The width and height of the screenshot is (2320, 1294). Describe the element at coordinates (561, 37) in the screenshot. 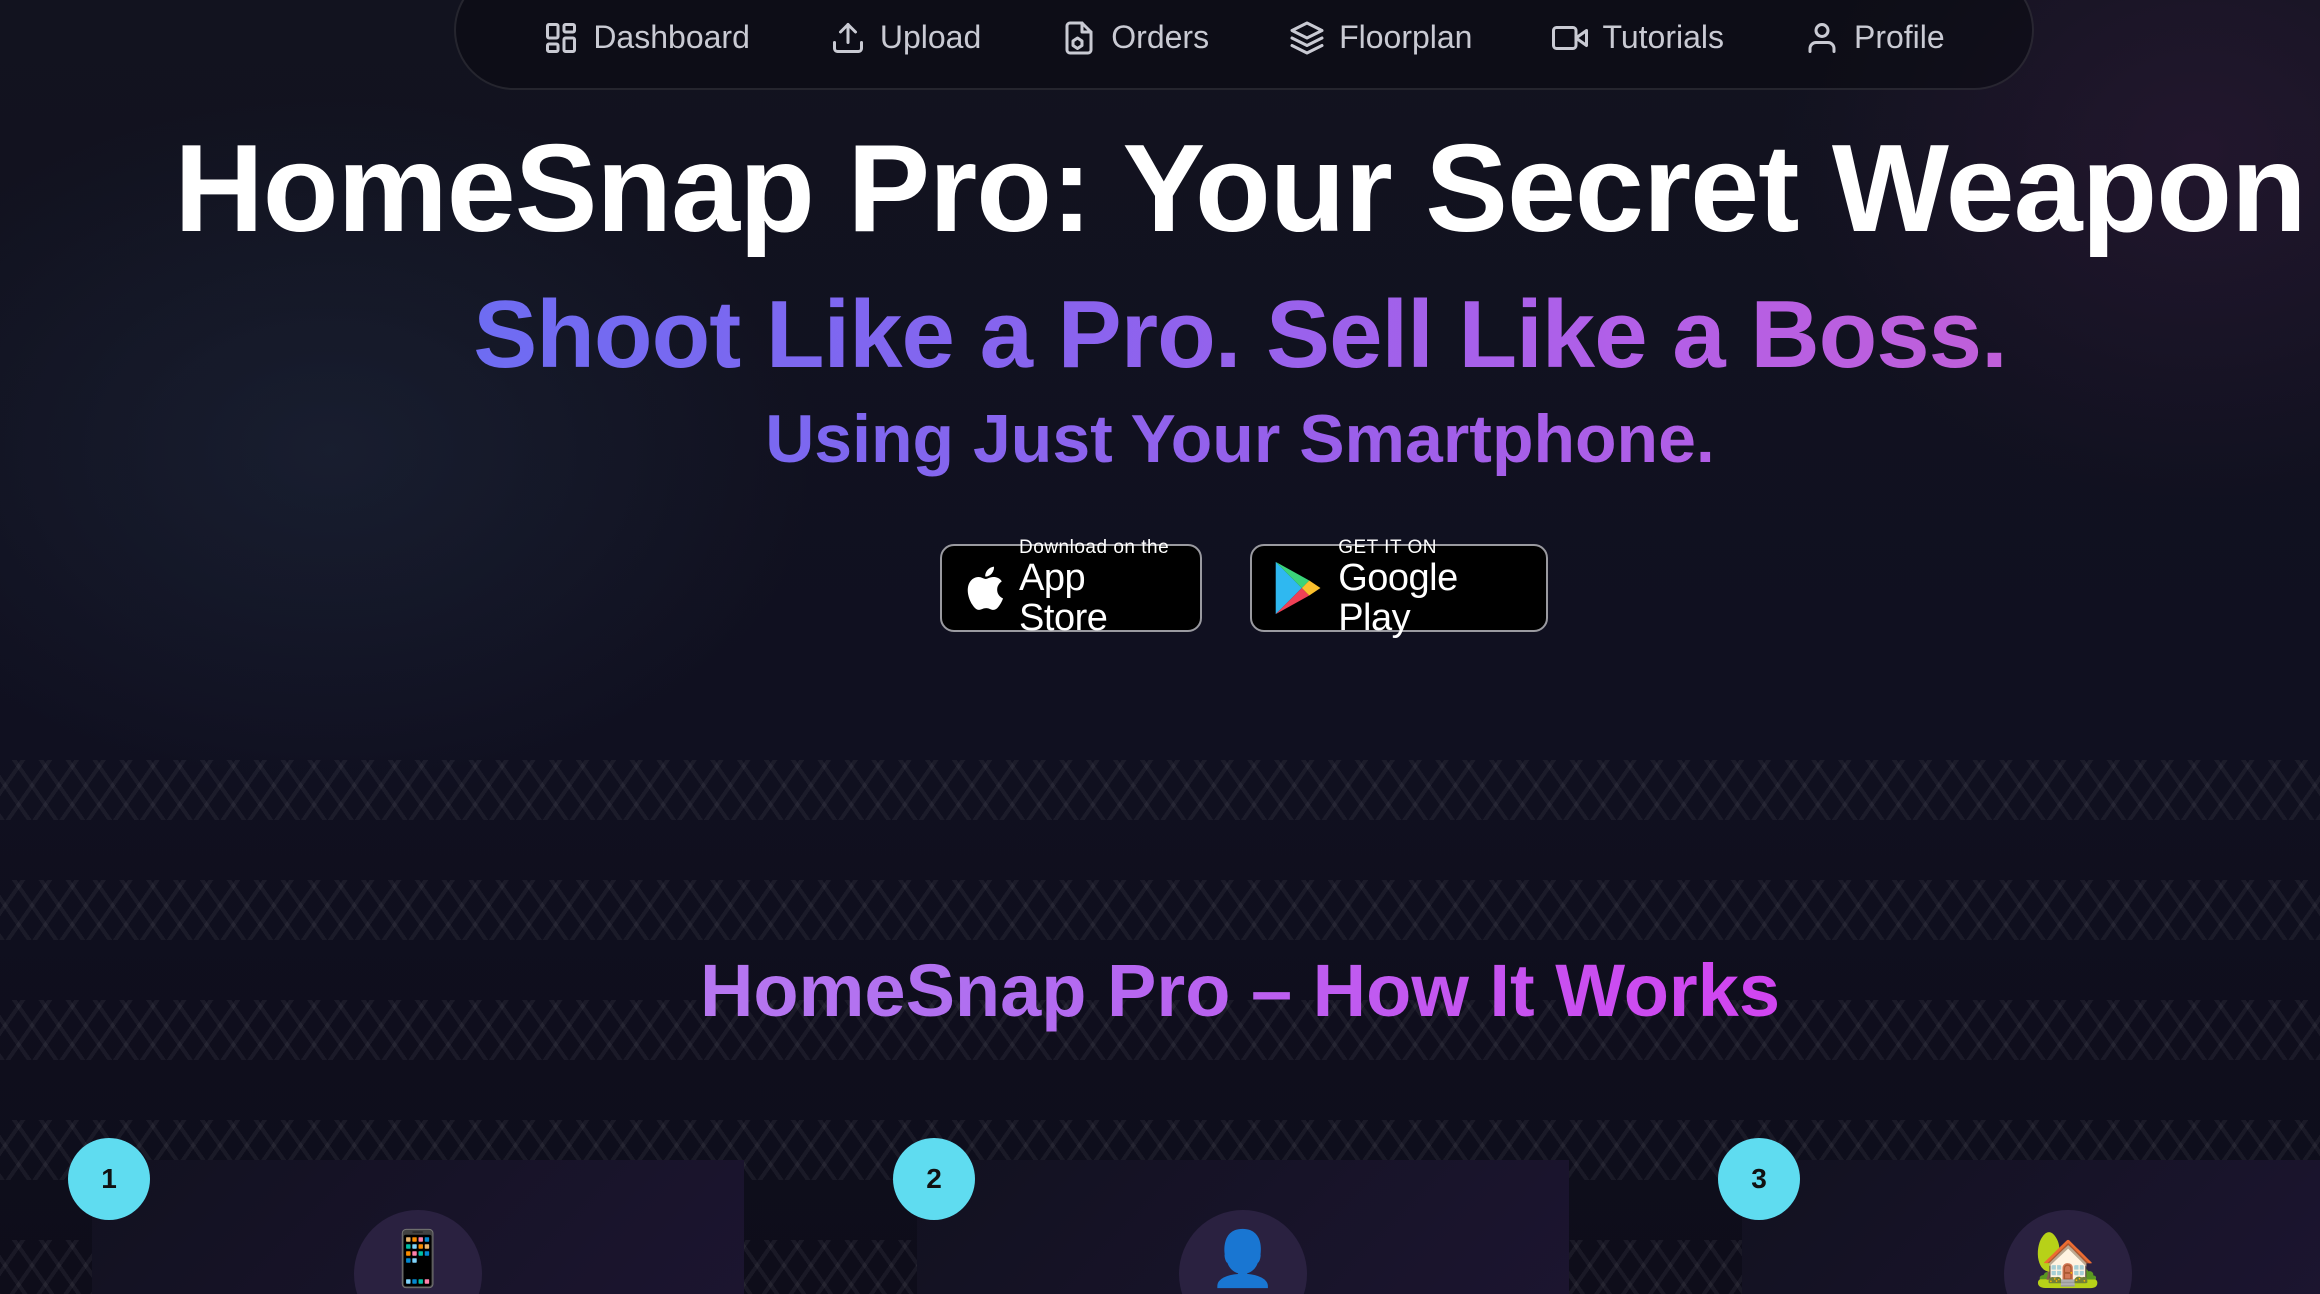

I see `dashboard-icon` at that location.